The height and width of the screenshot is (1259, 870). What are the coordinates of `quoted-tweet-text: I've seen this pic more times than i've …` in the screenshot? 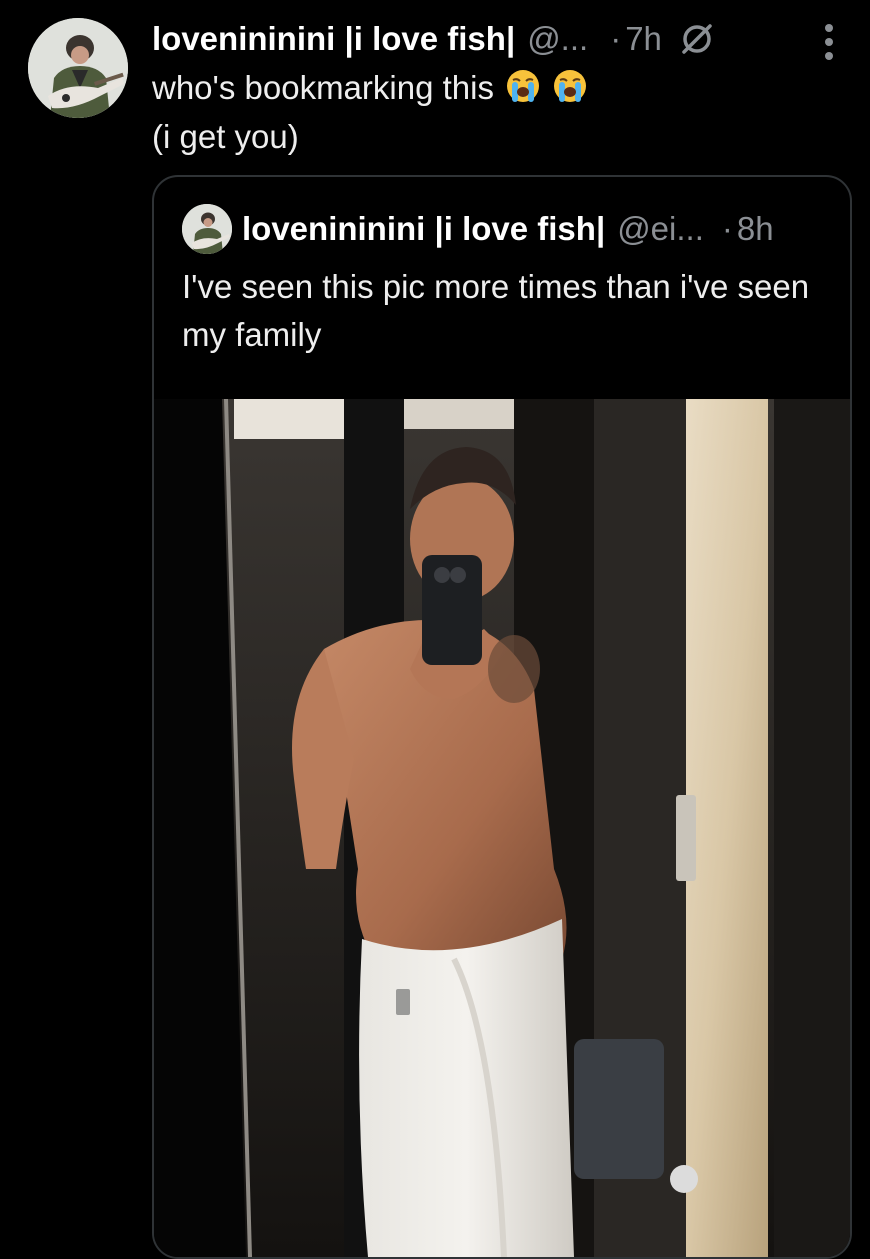 It's located at (496, 310).